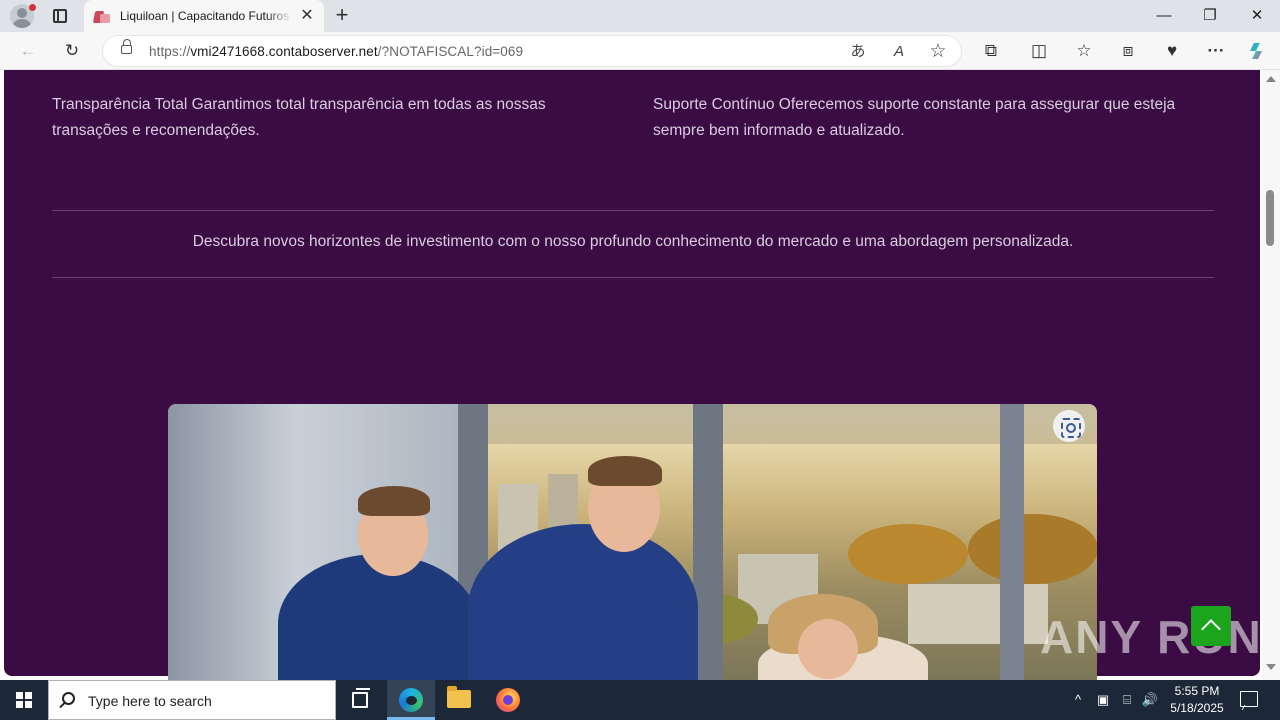 This screenshot has height=720, width=1280. I want to click on file-explorer-icon, so click(459, 697).